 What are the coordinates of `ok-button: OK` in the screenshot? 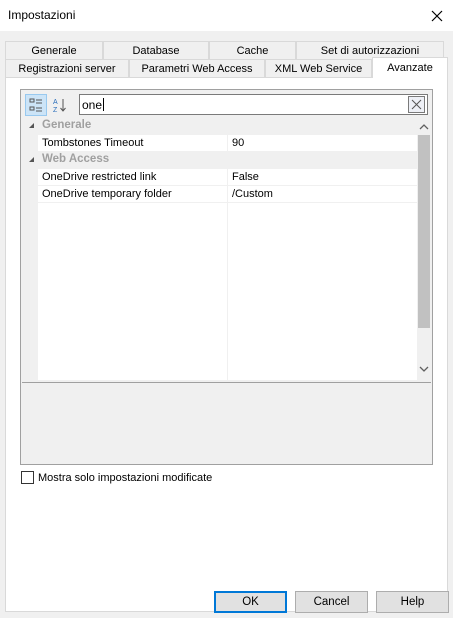 It's located at (250, 602).